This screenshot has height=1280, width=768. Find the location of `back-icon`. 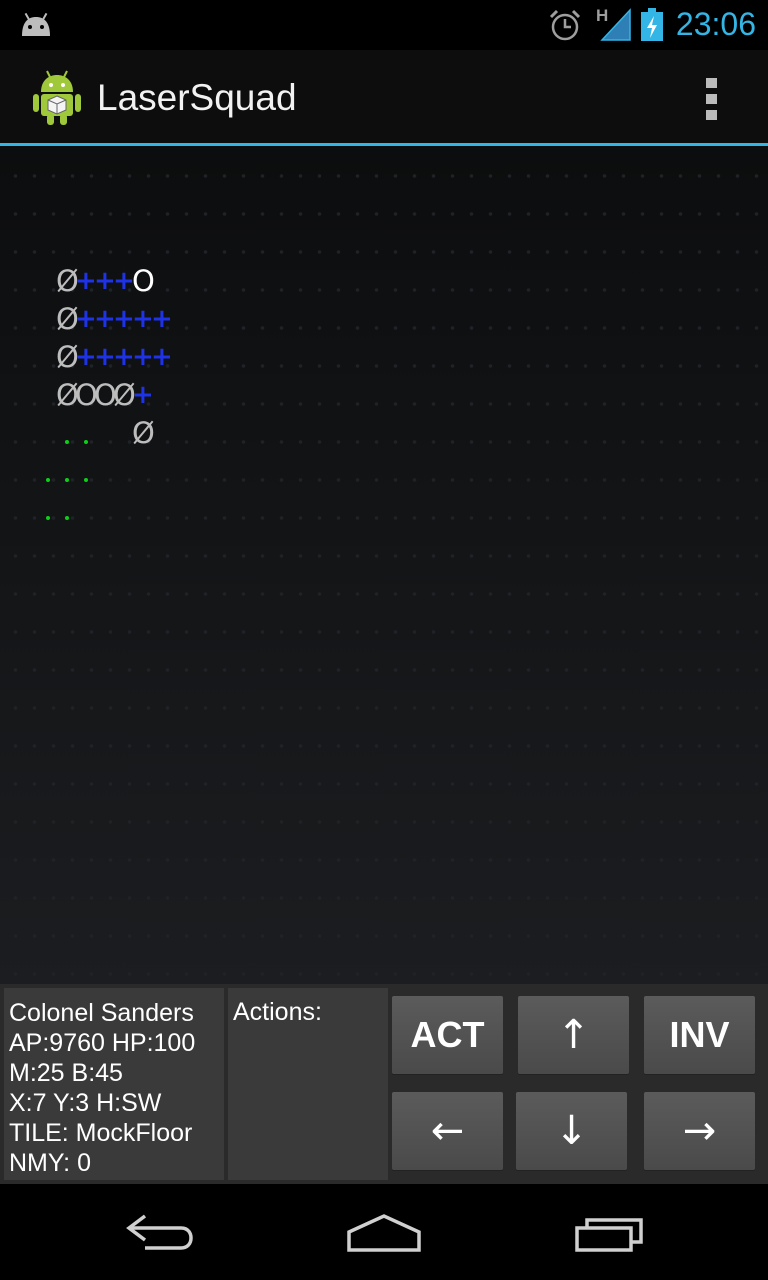

back-icon is located at coordinates (160, 1234).